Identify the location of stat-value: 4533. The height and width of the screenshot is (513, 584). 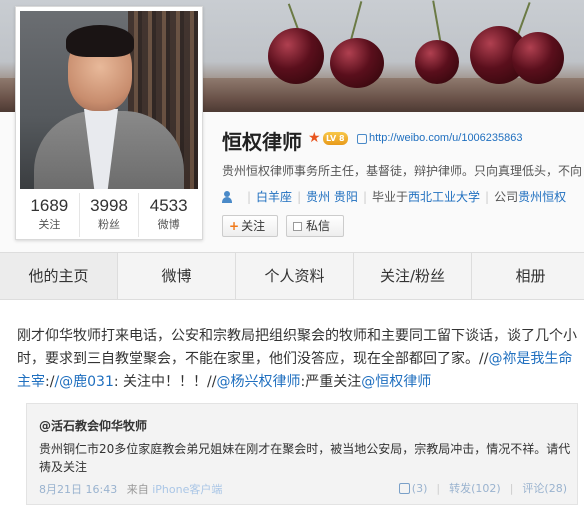
(168, 205).